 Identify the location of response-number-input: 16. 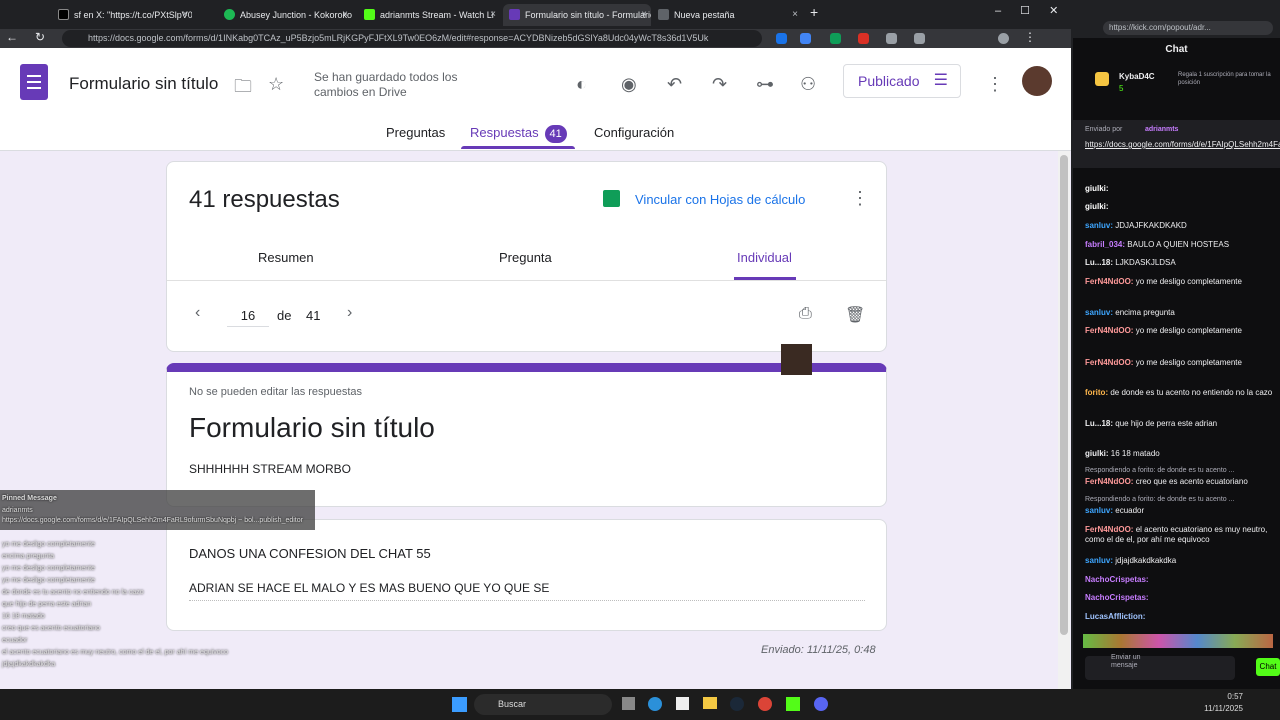
(248, 317).